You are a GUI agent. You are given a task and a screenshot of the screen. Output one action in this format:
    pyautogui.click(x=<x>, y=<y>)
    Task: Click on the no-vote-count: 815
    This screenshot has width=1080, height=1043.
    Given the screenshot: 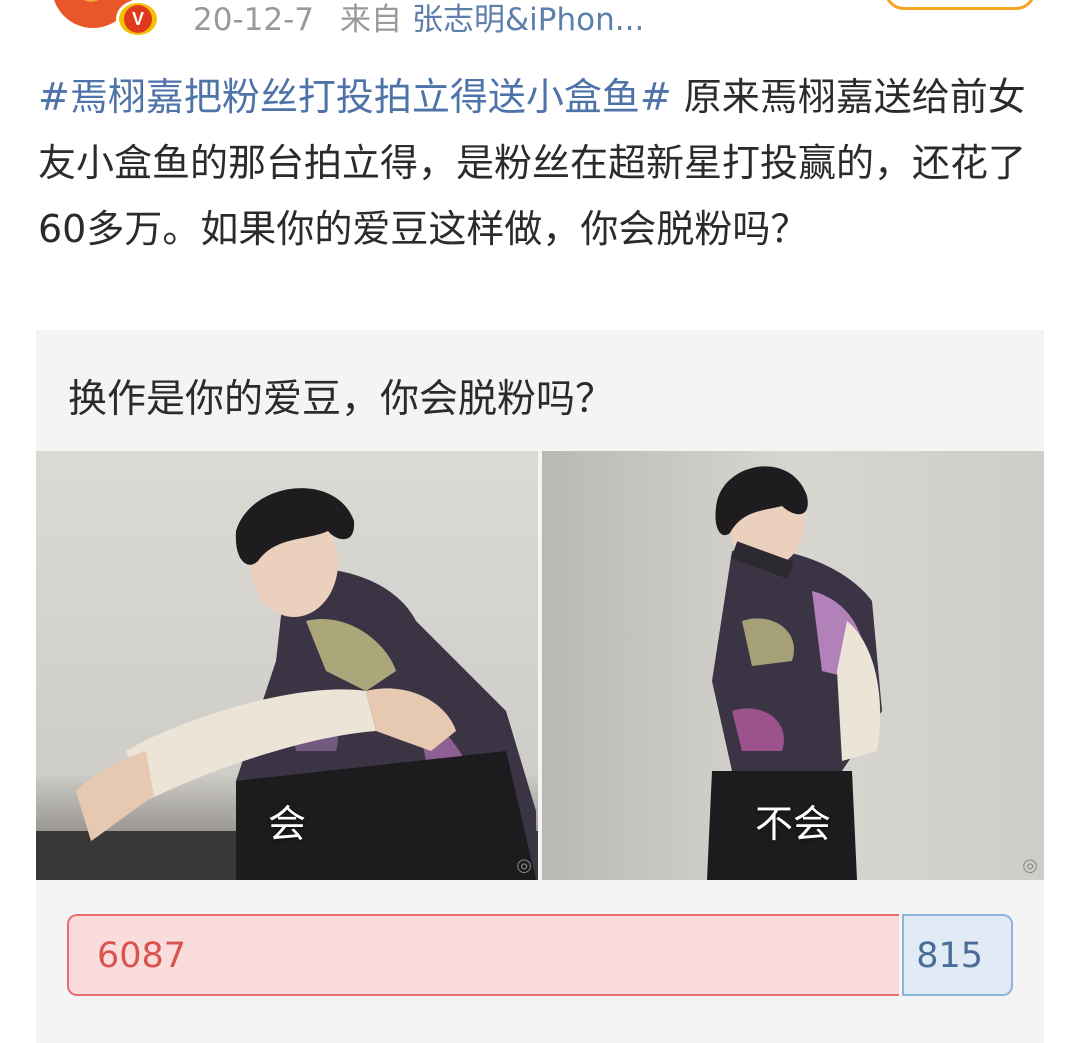 What is the action you would take?
    pyautogui.click(x=949, y=956)
    